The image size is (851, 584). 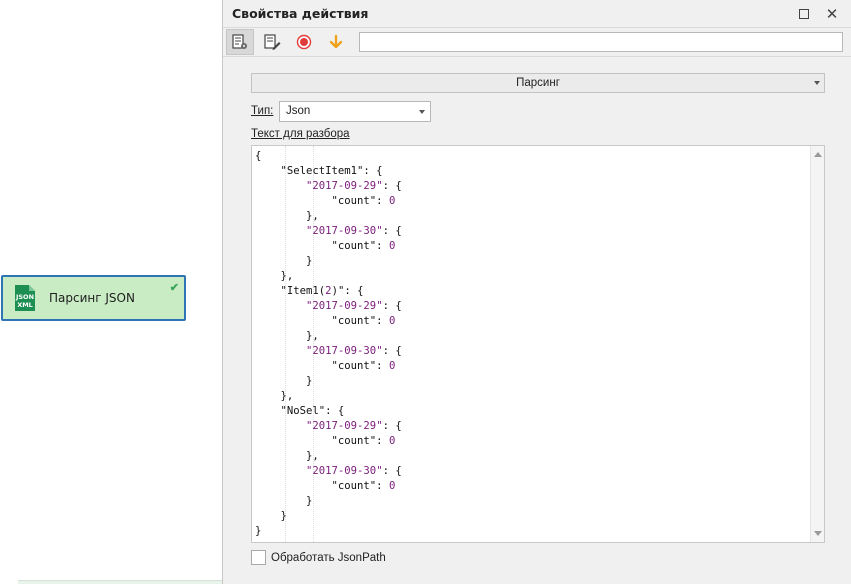 I want to click on action-type-combo: Парсинг, so click(x=538, y=83).